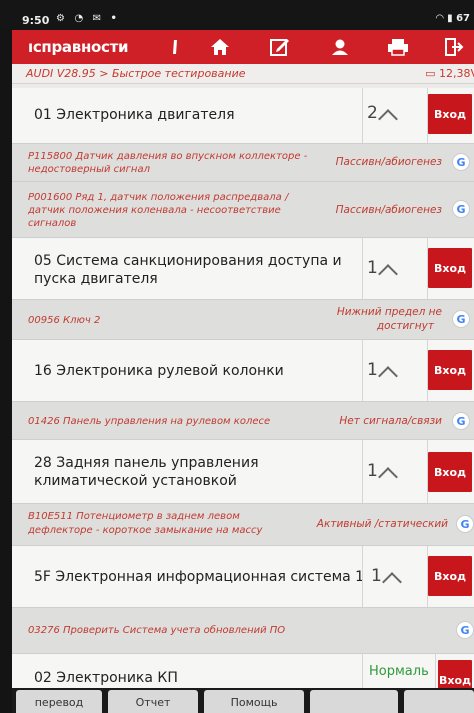 The height and width of the screenshot is (713, 474). I want to click on system-name: 16 Электроника рулевой колонки, so click(159, 371).